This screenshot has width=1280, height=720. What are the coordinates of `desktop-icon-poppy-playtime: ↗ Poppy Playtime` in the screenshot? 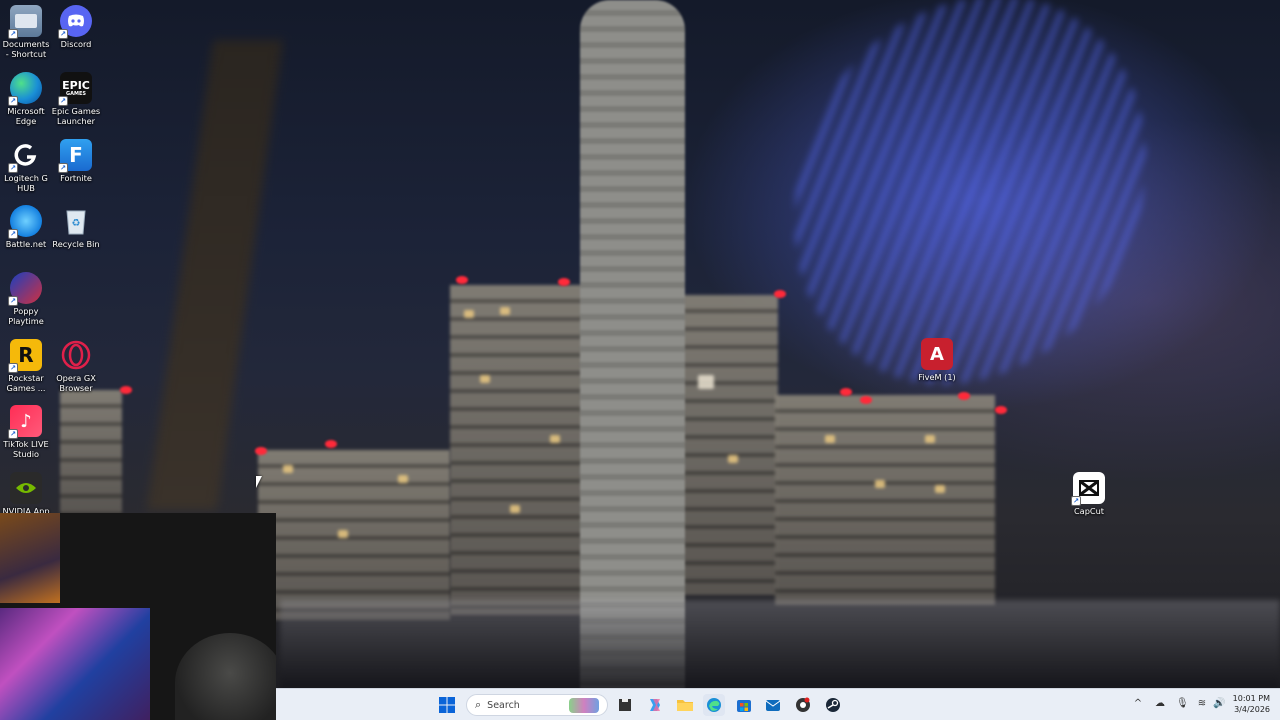 It's located at (26, 299).